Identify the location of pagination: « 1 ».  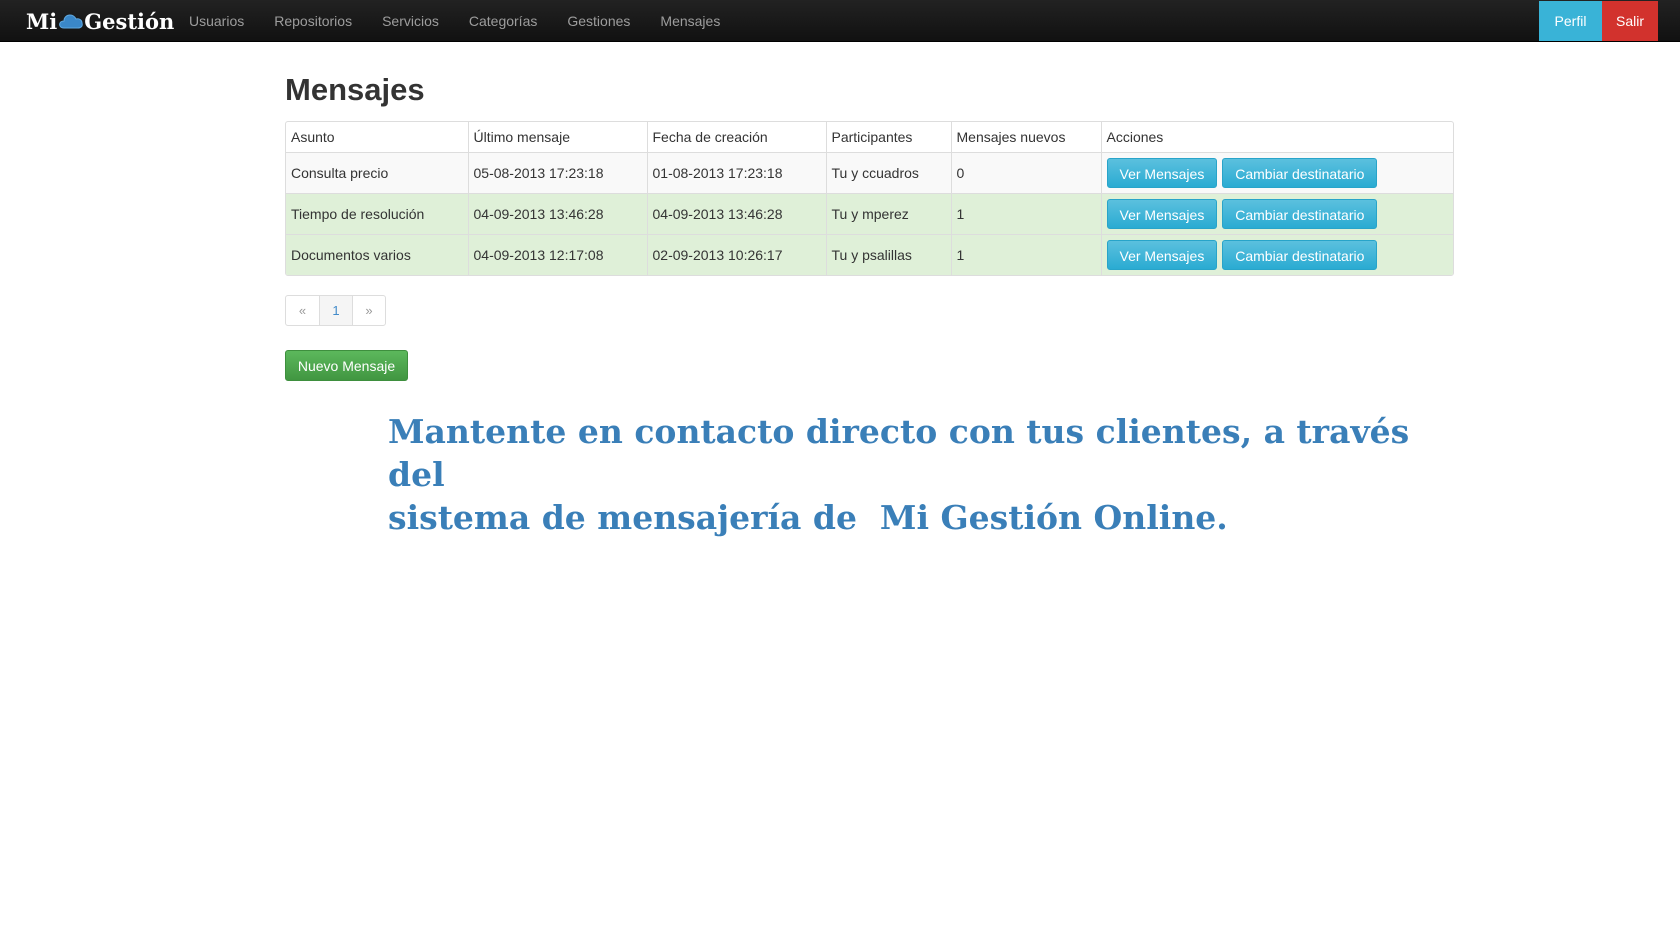
(335, 310).